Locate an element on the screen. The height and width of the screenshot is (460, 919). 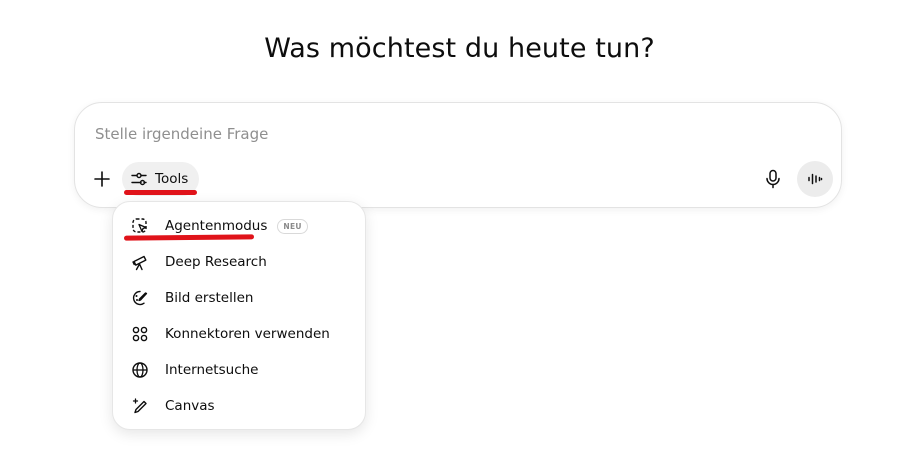
image-palette-icon is located at coordinates (140, 298).